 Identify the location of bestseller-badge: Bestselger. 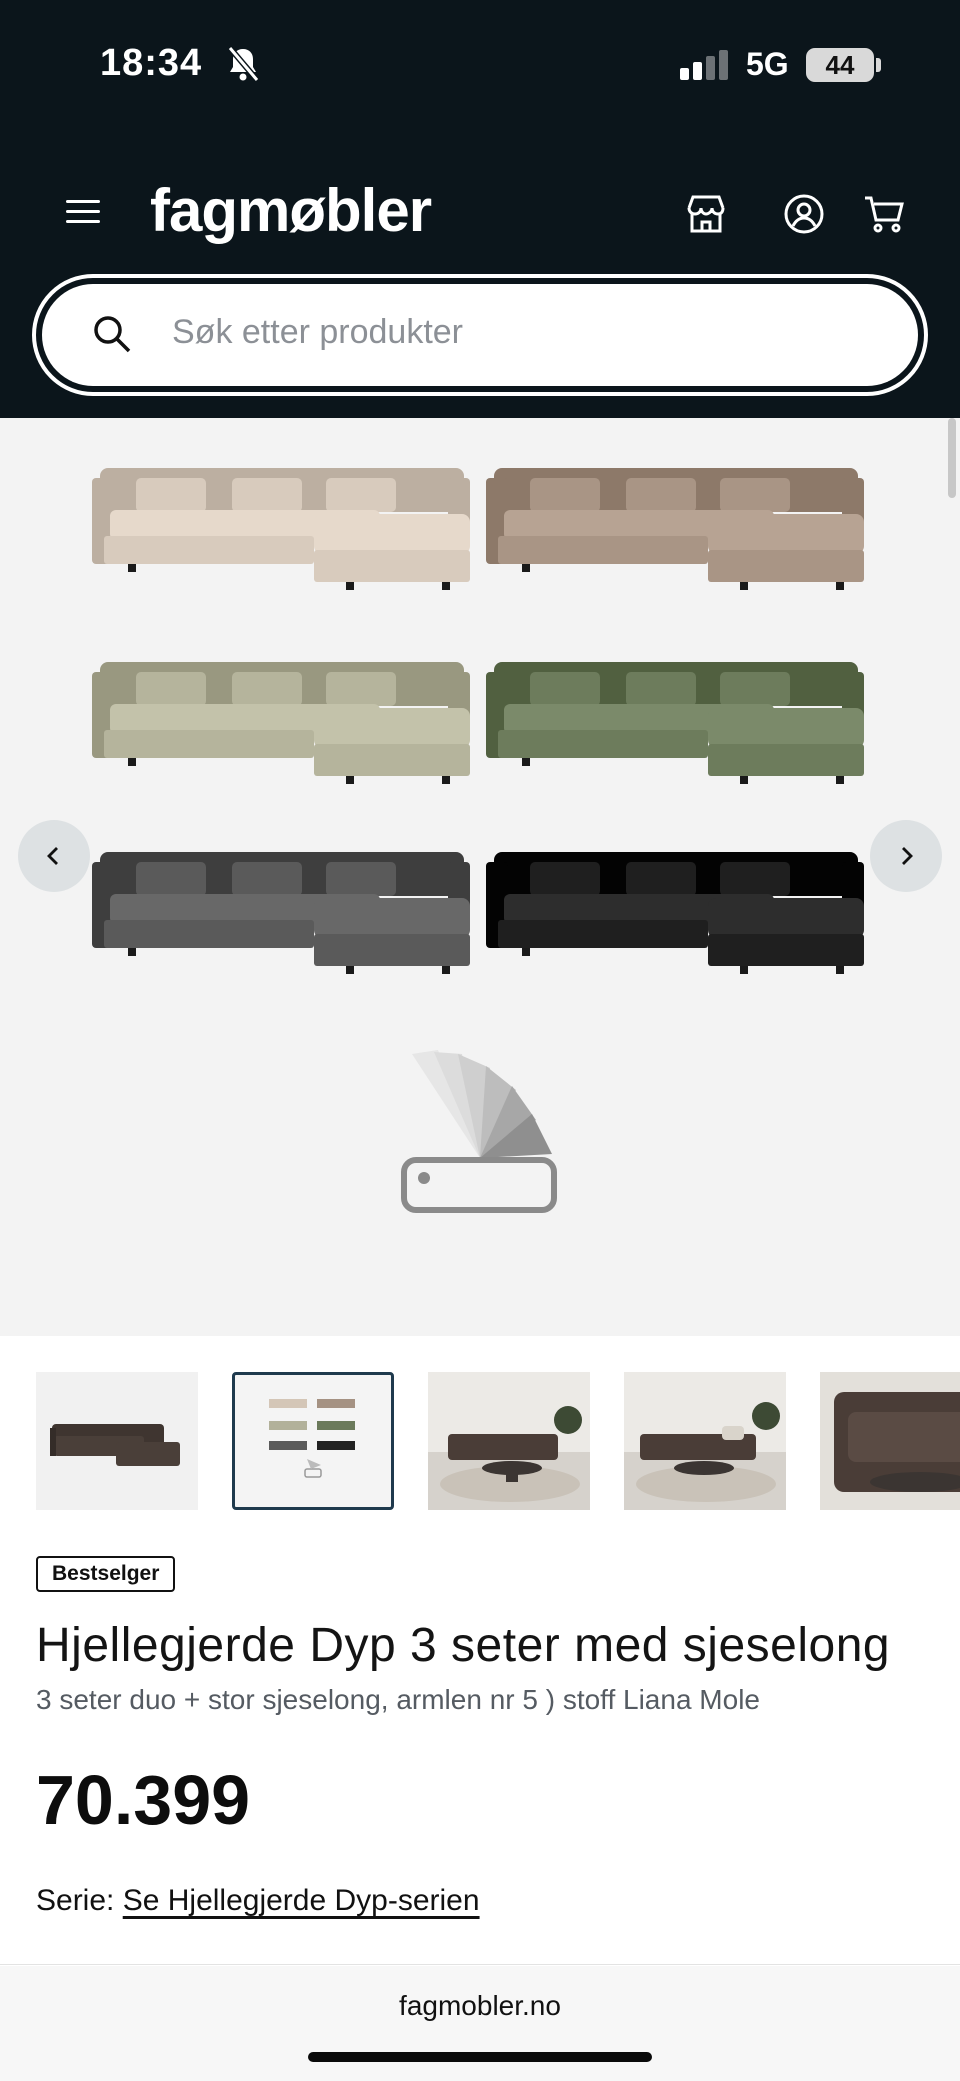
(106, 1574).